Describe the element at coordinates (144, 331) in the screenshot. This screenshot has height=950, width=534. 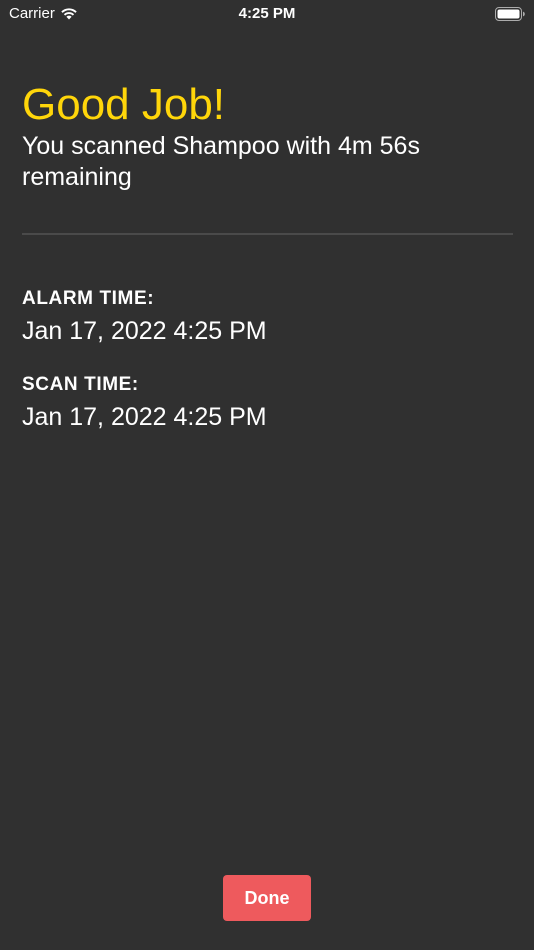
I see `alarm-time-value: Jan 17, 2022 4:25 PM` at that location.